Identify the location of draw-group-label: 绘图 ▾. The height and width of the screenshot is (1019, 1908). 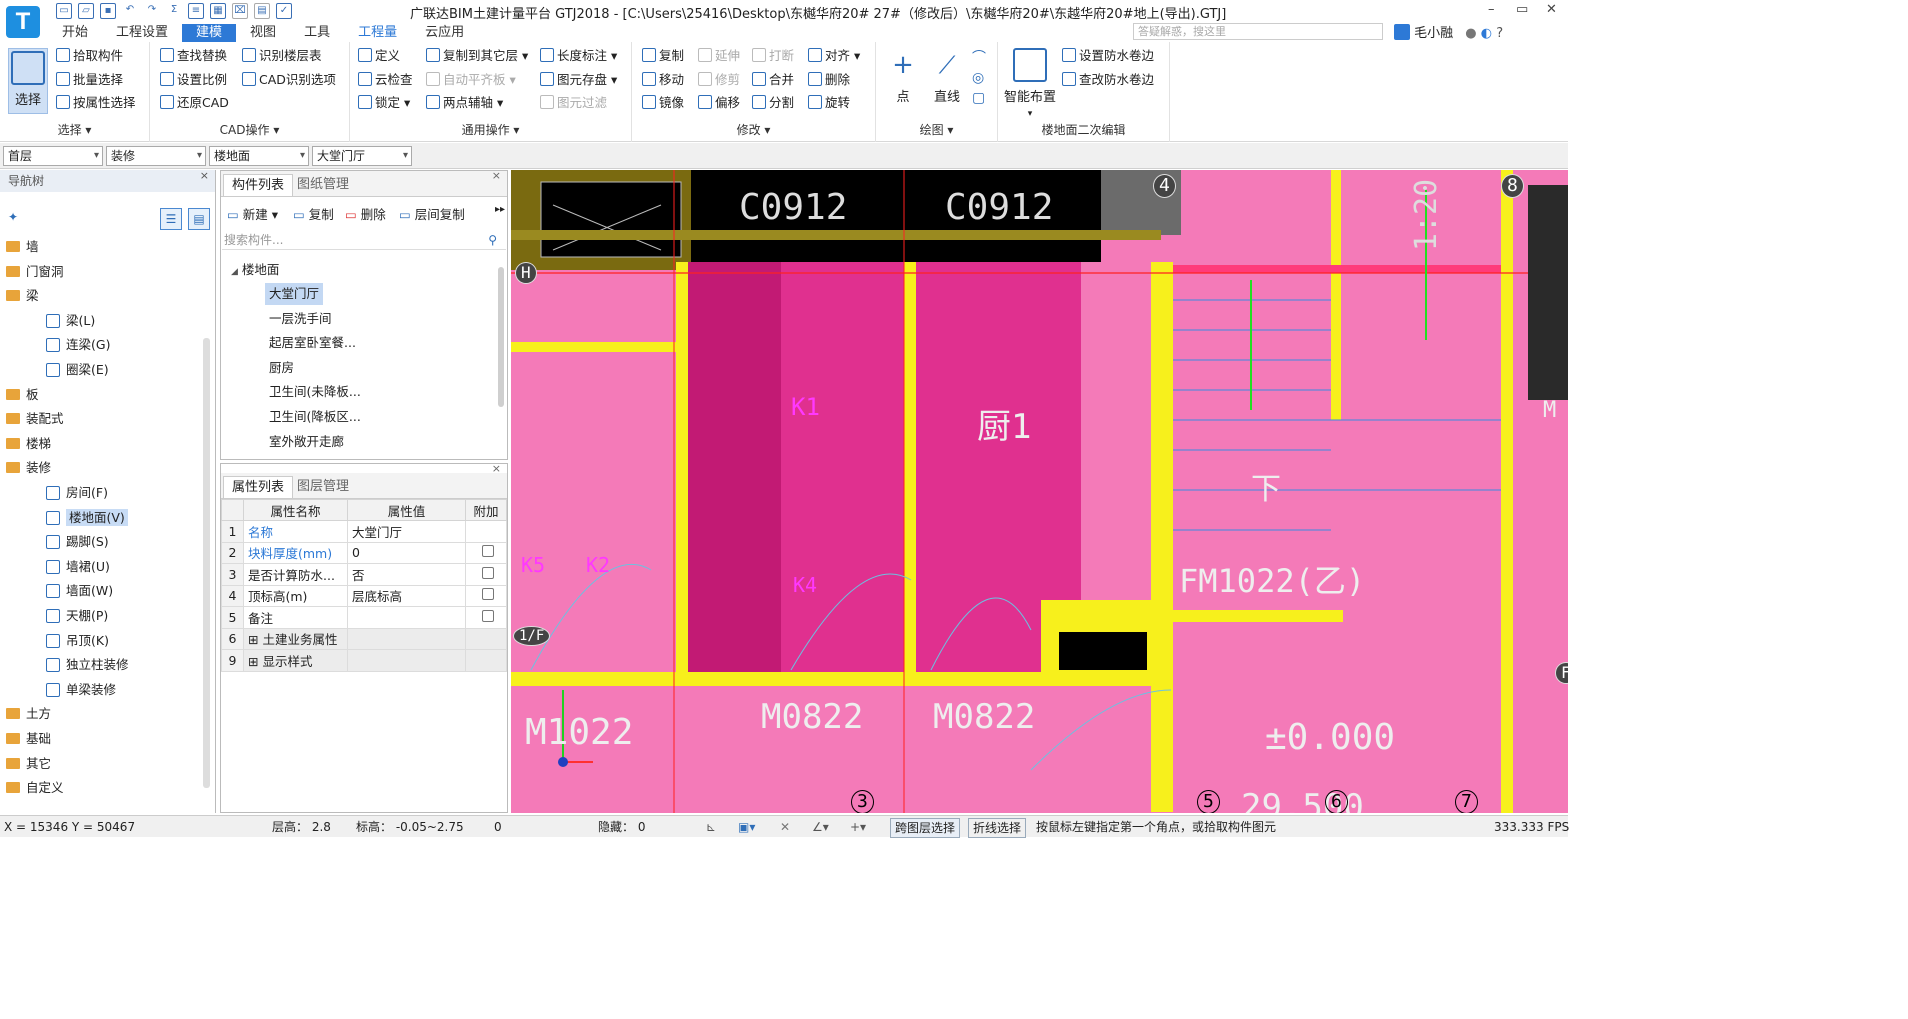
(936, 129).